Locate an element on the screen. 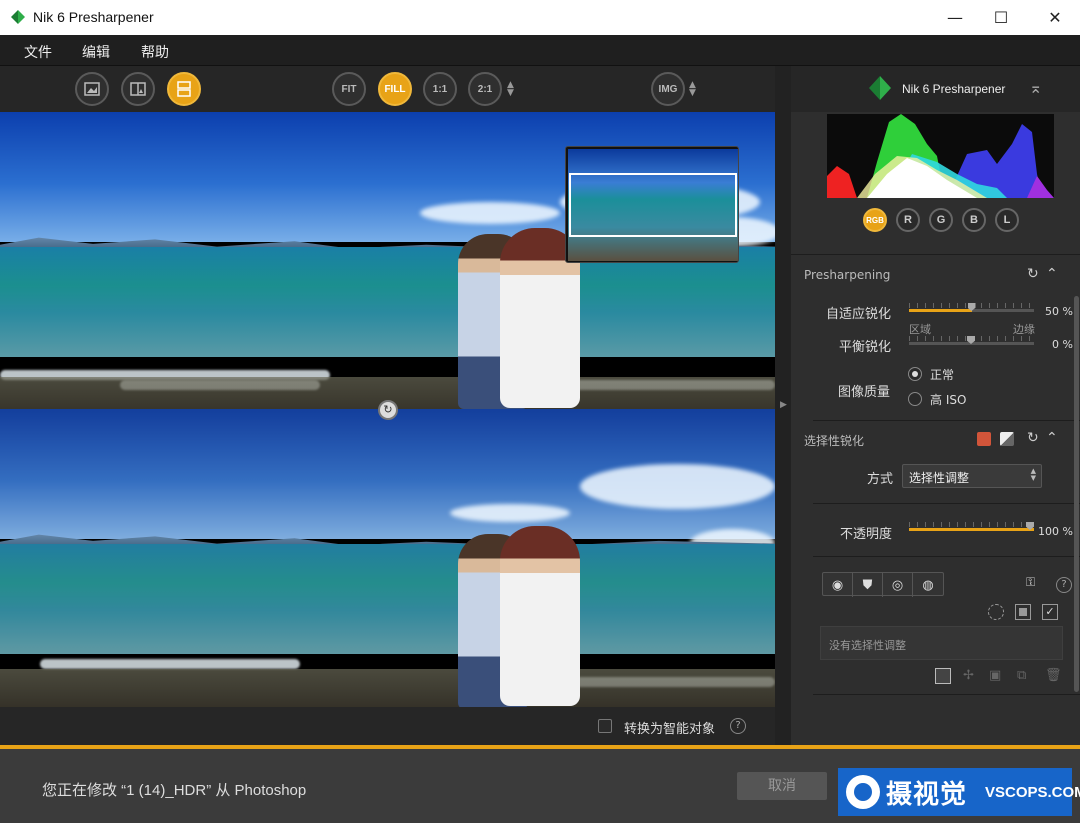 Image resolution: width=1080 pixels, height=823 pixels. opacity-value: 100 % is located at coordinates (1055, 531).